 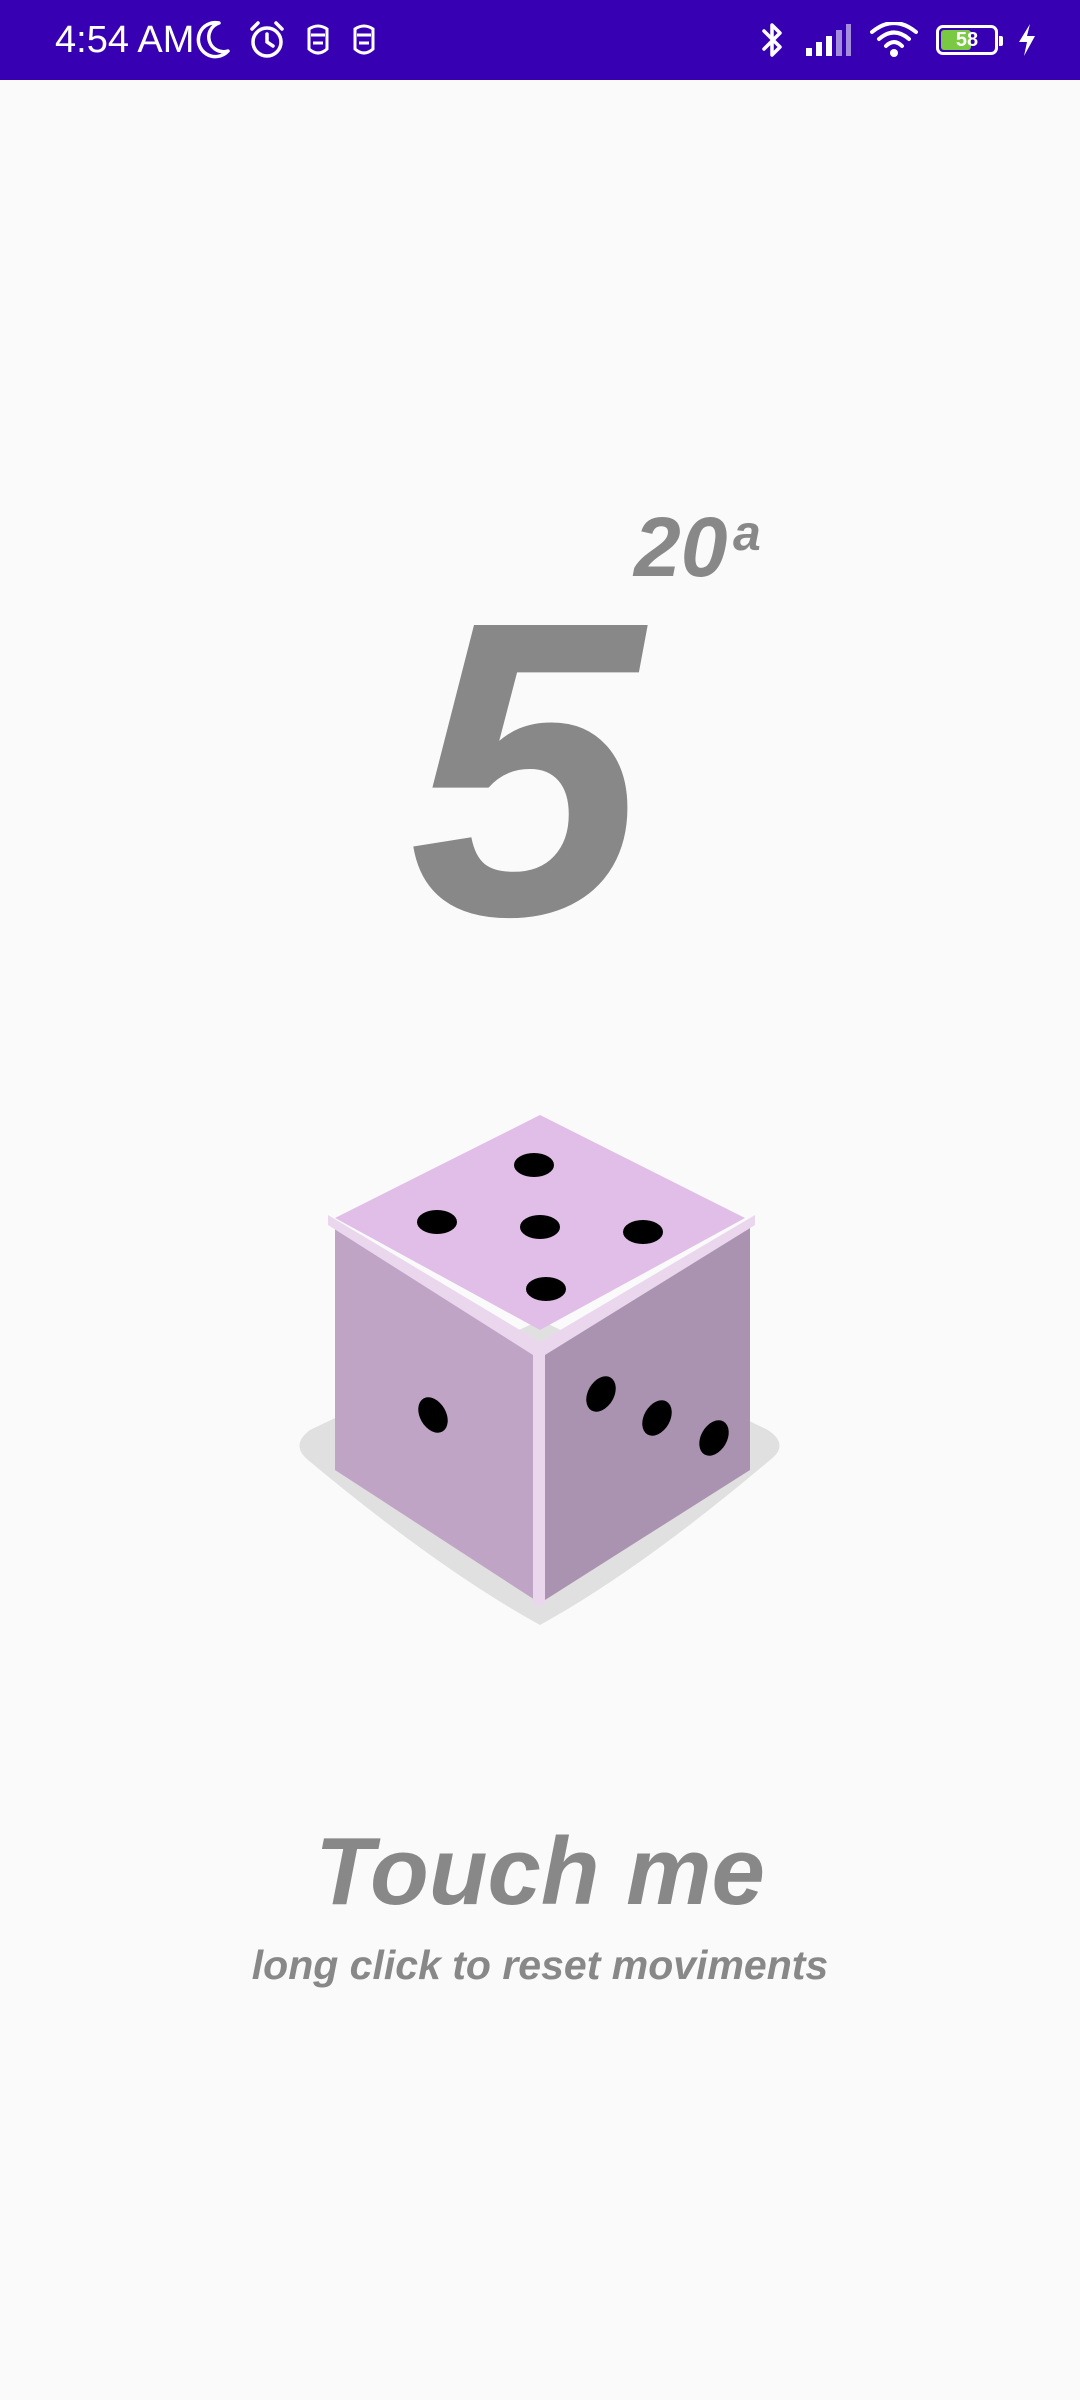 What do you see at coordinates (267, 40) in the screenshot?
I see `alarm-icon` at bounding box center [267, 40].